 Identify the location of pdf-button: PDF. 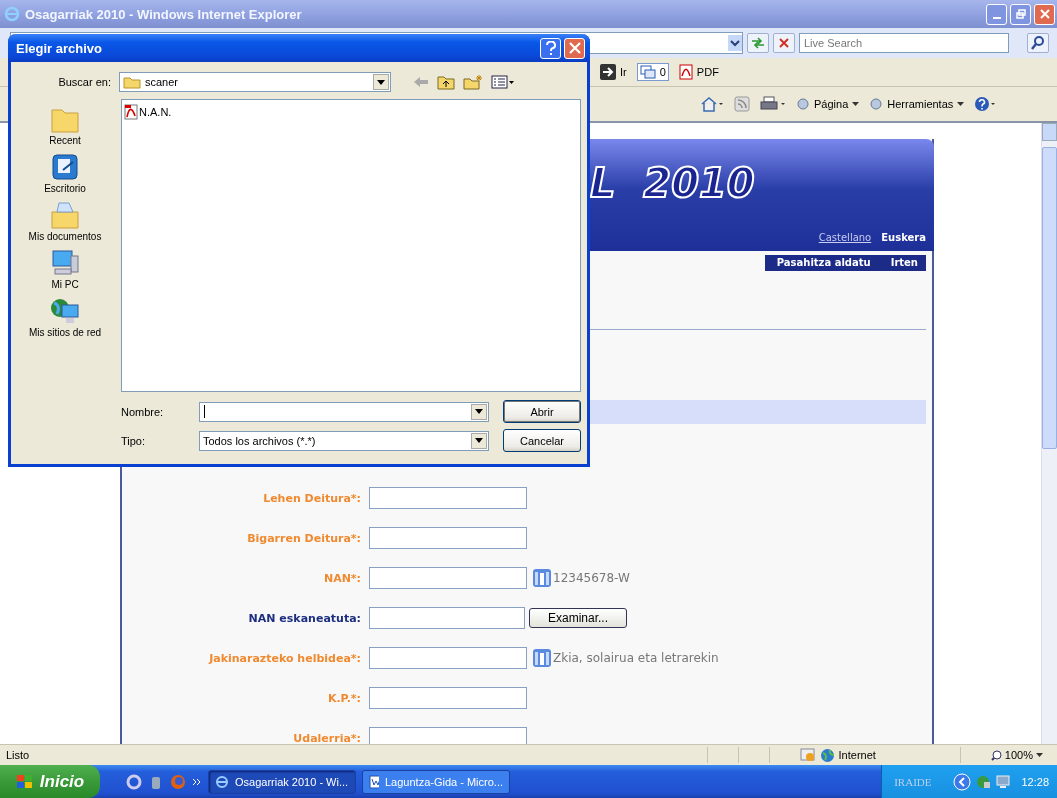
(698, 72).